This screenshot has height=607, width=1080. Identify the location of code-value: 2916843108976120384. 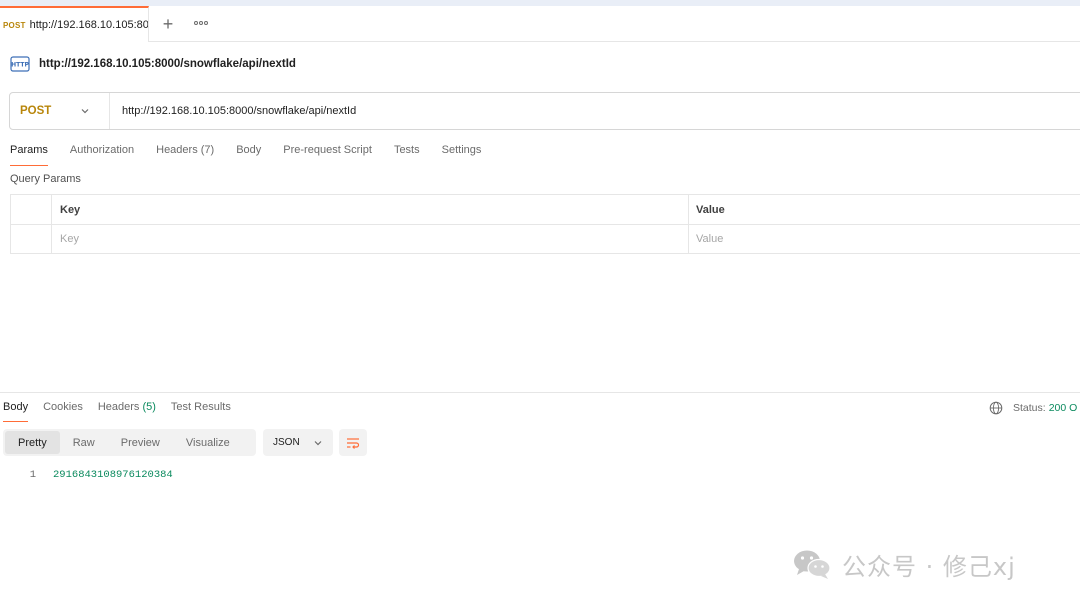
(113, 475).